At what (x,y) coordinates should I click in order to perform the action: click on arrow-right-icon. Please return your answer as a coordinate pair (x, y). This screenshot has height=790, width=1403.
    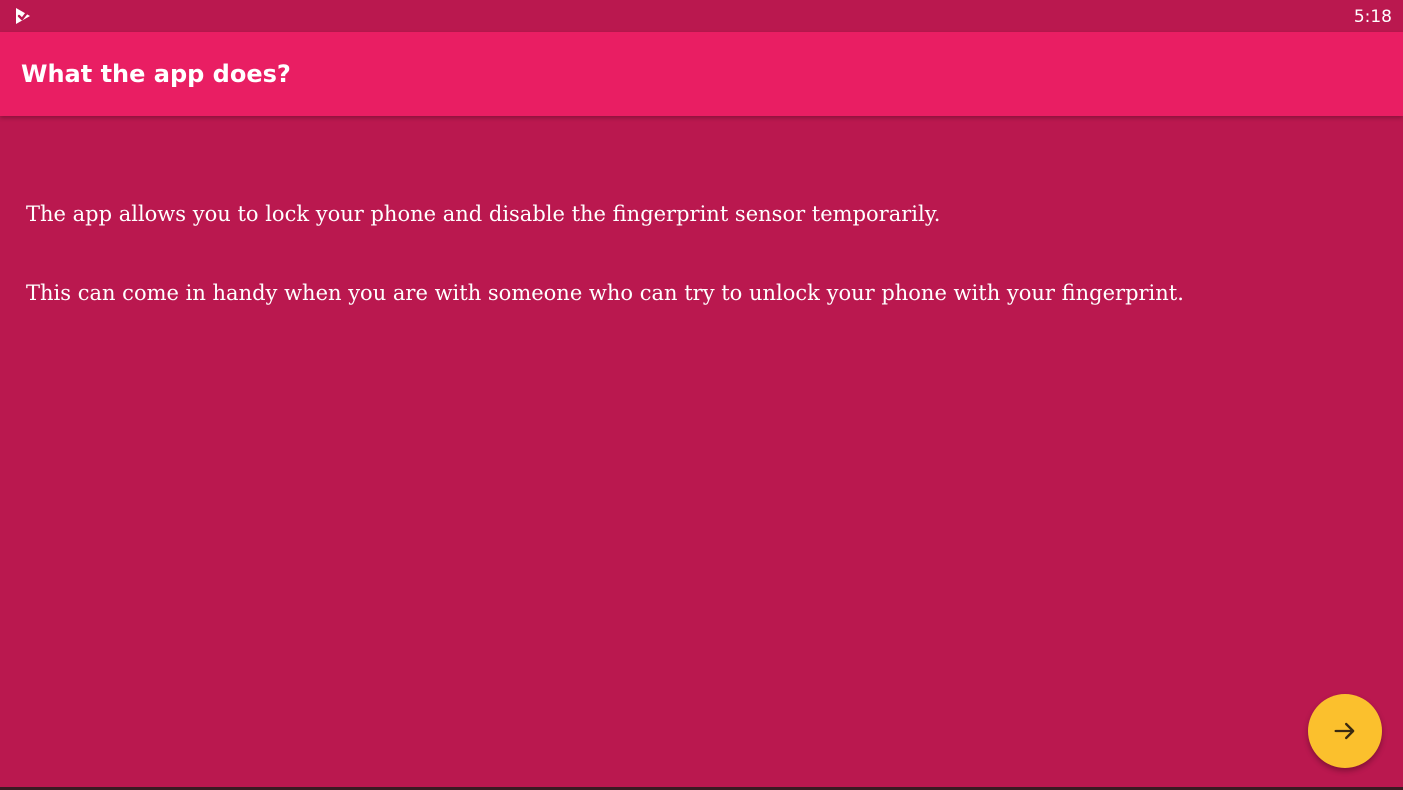
    Looking at the image, I should click on (1345, 731).